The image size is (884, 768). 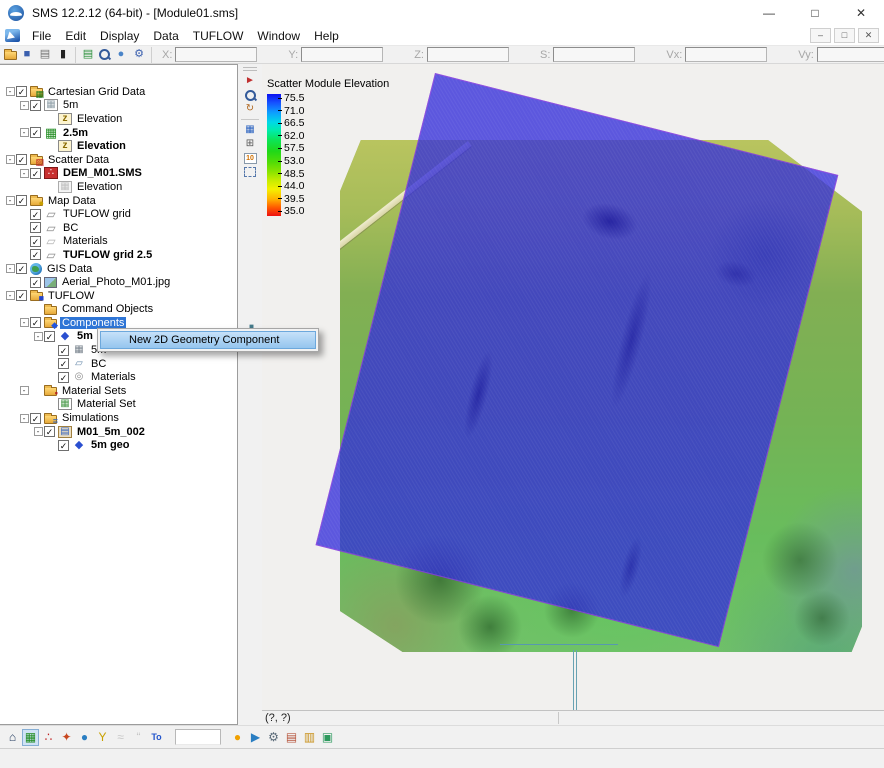 What do you see at coordinates (118, 214) in the screenshot?
I see `tree-item-tuflow-grid: ✓ ▱ TUFLOW grid` at bounding box center [118, 214].